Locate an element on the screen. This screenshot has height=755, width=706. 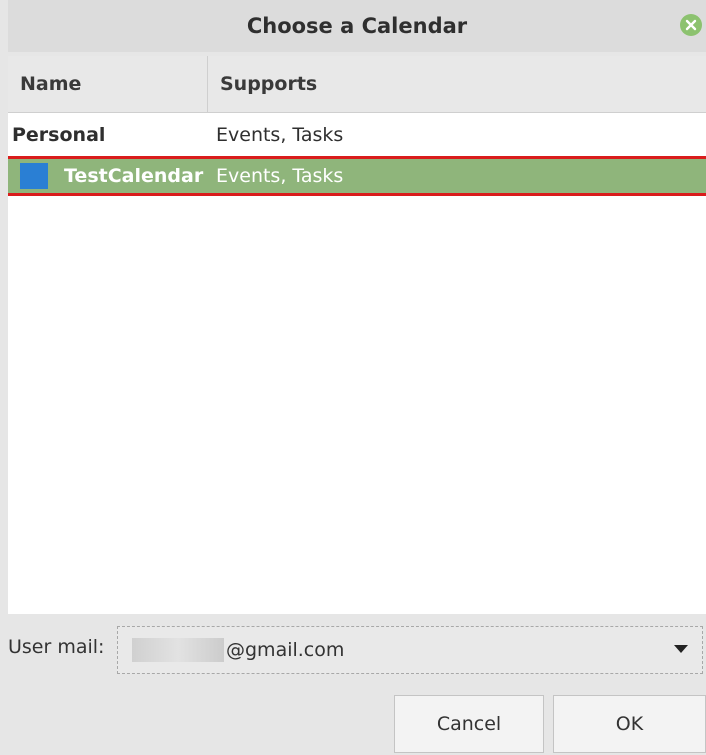
dialog-title: Choose a Calendar is located at coordinates (357, 26).